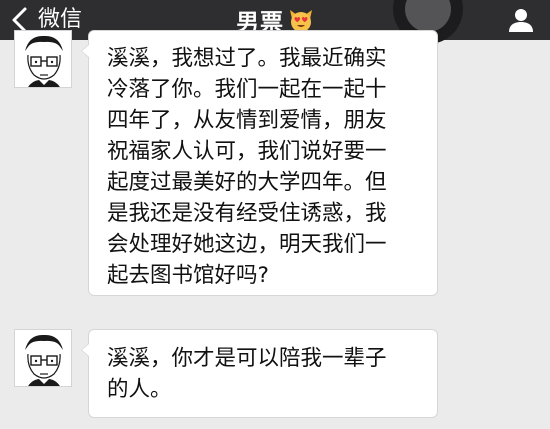 Image resolution: width=550 pixels, height=429 pixels. Describe the element at coordinates (247, 358) in the screenshot. I see `message-line: 溪溪，你才是可以陪我一辈子` at that location.